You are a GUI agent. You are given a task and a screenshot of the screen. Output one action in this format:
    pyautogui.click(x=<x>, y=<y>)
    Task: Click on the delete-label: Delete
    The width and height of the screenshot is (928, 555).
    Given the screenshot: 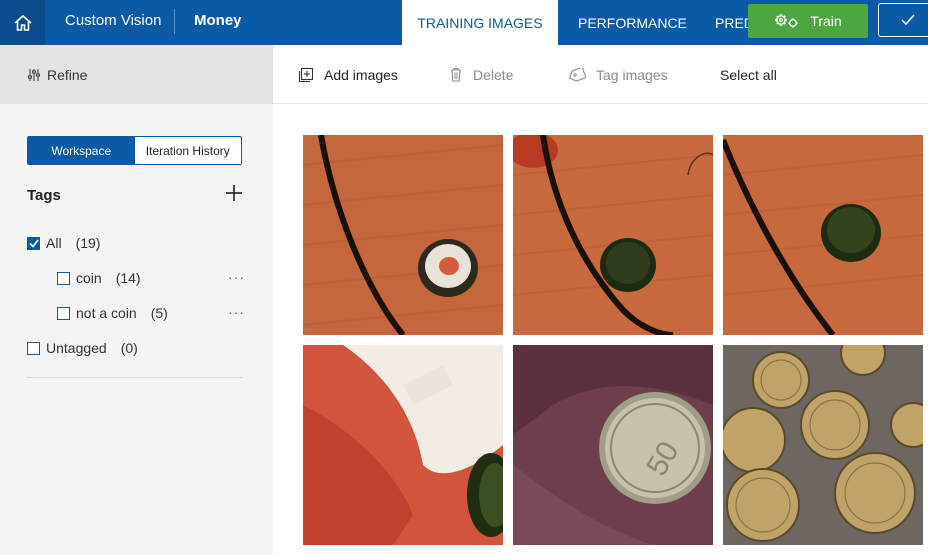 What is the action you would take?
    pyautogui.click(x=493, y=74)
    